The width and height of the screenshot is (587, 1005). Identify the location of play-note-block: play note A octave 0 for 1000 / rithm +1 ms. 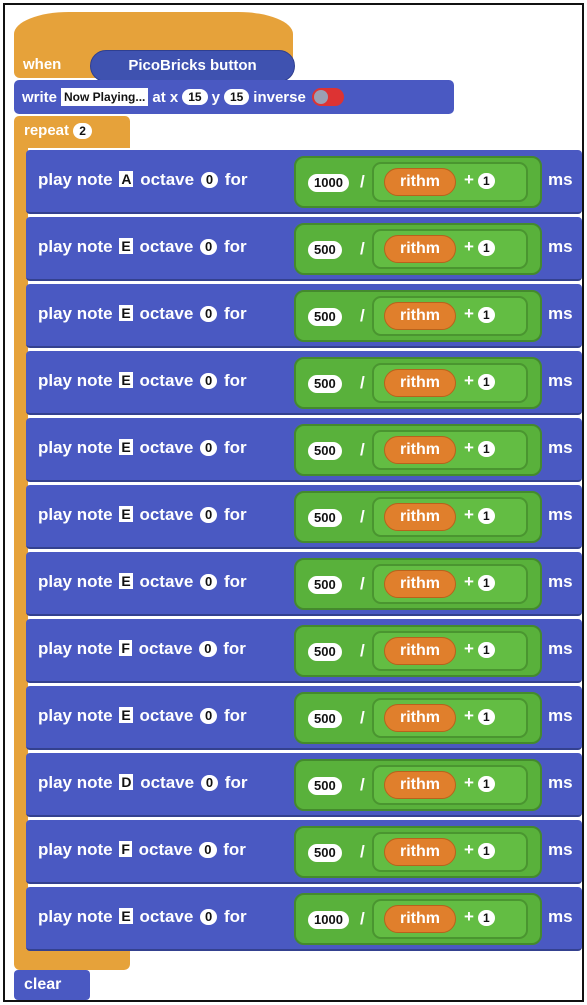
(304, 182).